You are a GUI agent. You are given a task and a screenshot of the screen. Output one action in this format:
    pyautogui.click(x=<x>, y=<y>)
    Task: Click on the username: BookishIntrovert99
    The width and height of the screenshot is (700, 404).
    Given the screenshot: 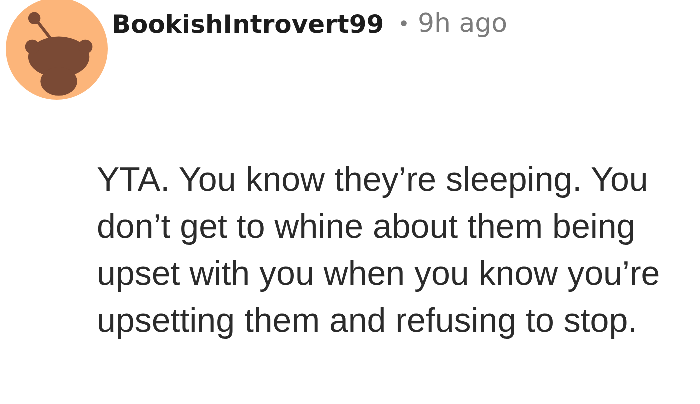 What is the action you would take?
    pyautogui.click(x=248, y=24)
    